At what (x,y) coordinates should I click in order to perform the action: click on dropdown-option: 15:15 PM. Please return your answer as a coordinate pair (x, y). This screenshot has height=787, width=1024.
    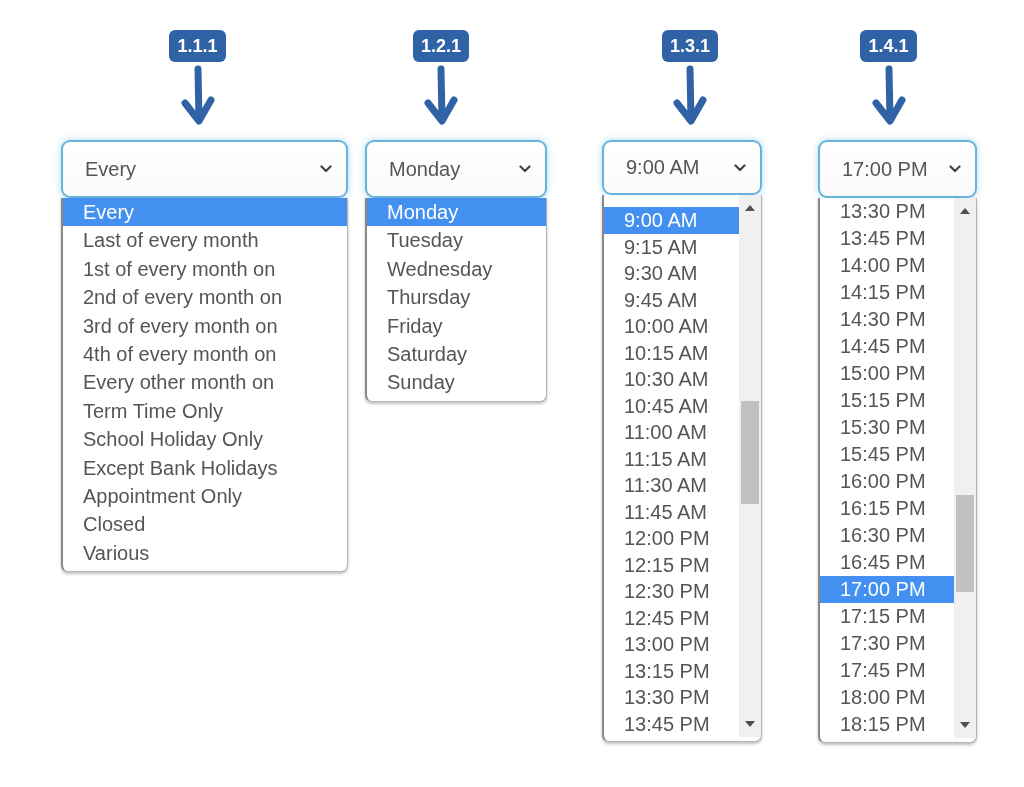
    Looking at the image, I should click on (887, 400).